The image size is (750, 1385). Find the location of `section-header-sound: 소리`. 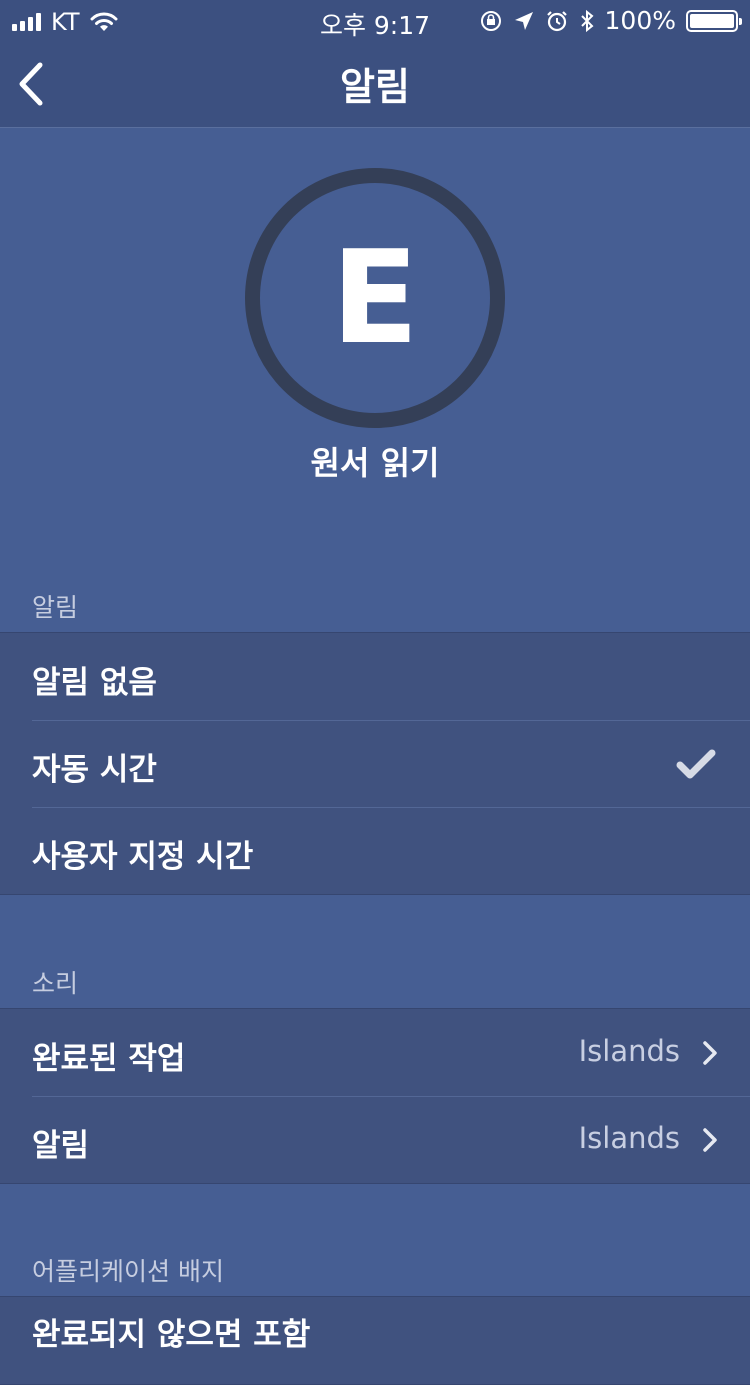

section-header-sound: 소리 is located at coordinates (55, 983).